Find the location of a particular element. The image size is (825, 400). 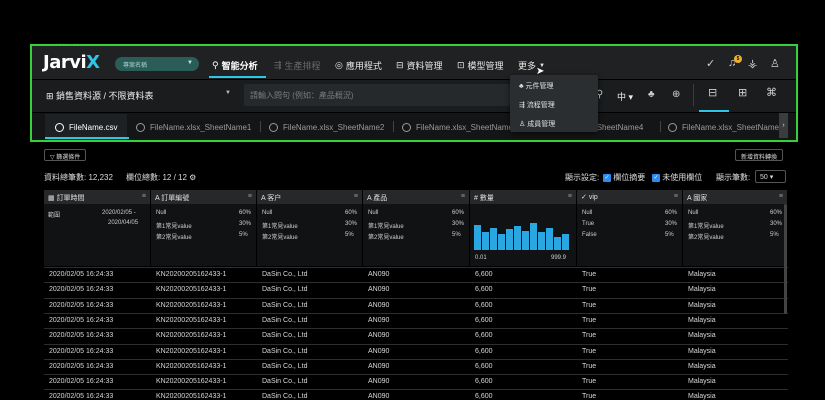

column-header-label: 國家 is located at coordinates (700, 198).